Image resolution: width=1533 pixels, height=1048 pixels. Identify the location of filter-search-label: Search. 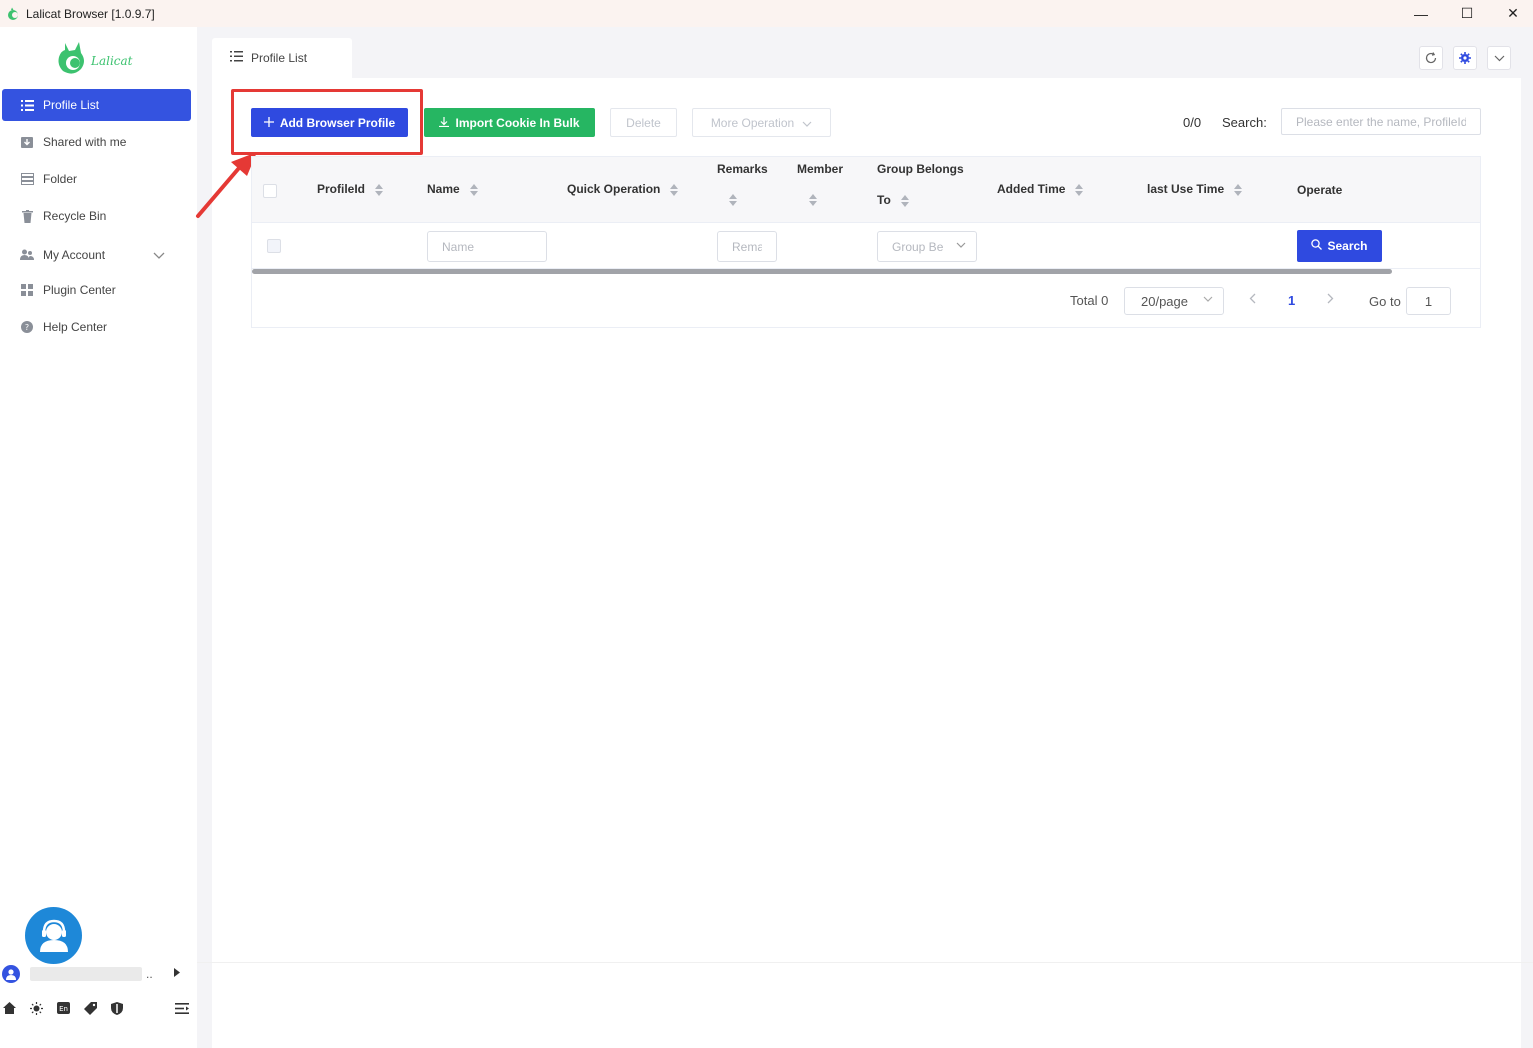
(1347, 246).